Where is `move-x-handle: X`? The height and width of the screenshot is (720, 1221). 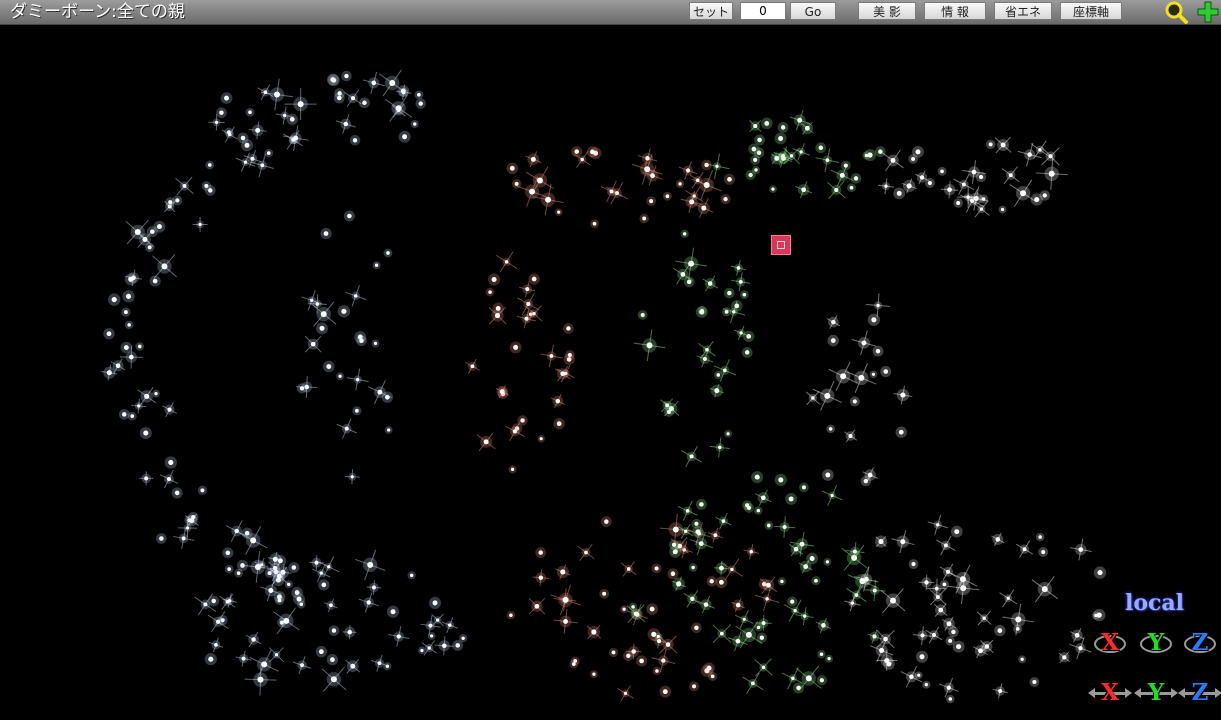
move-x-handle: X is located at coordinates (1110, 693).